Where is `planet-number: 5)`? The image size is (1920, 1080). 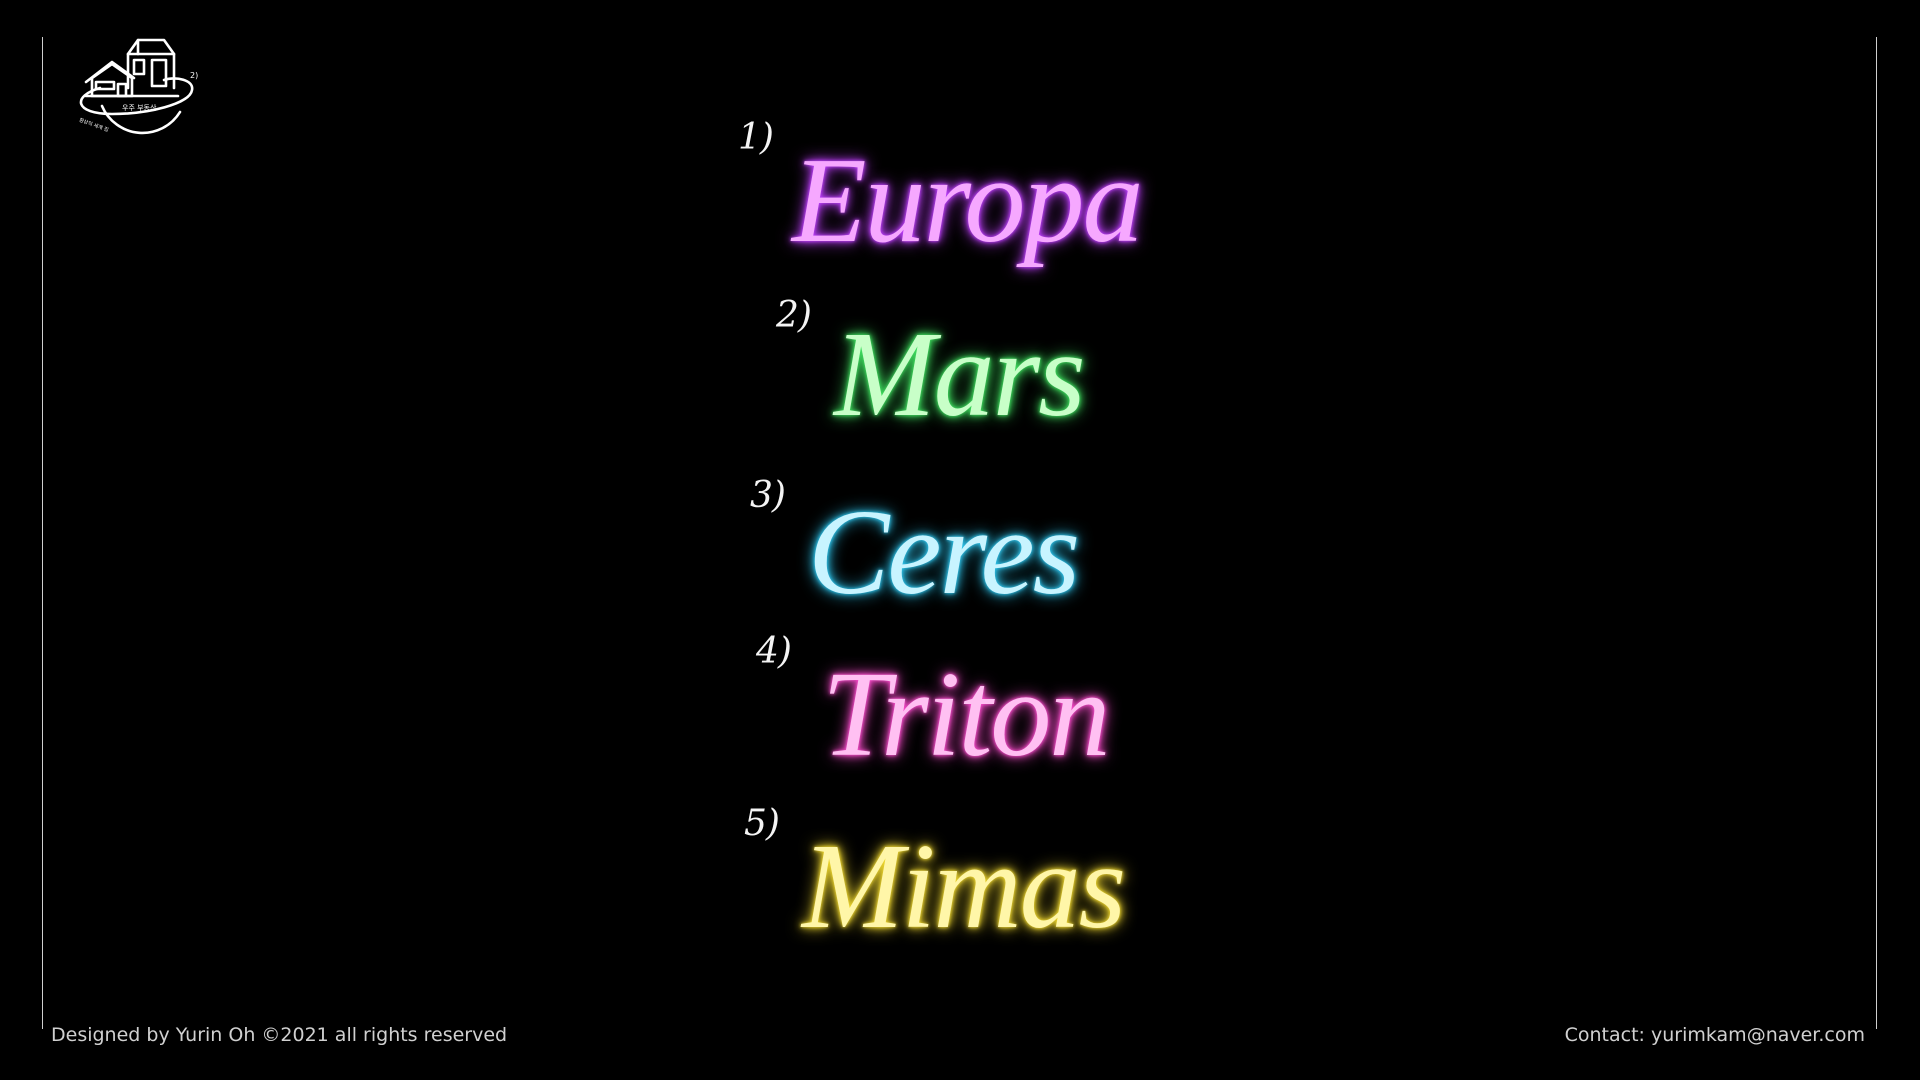
planet-number: 5) is located at coordinates (762, 823).